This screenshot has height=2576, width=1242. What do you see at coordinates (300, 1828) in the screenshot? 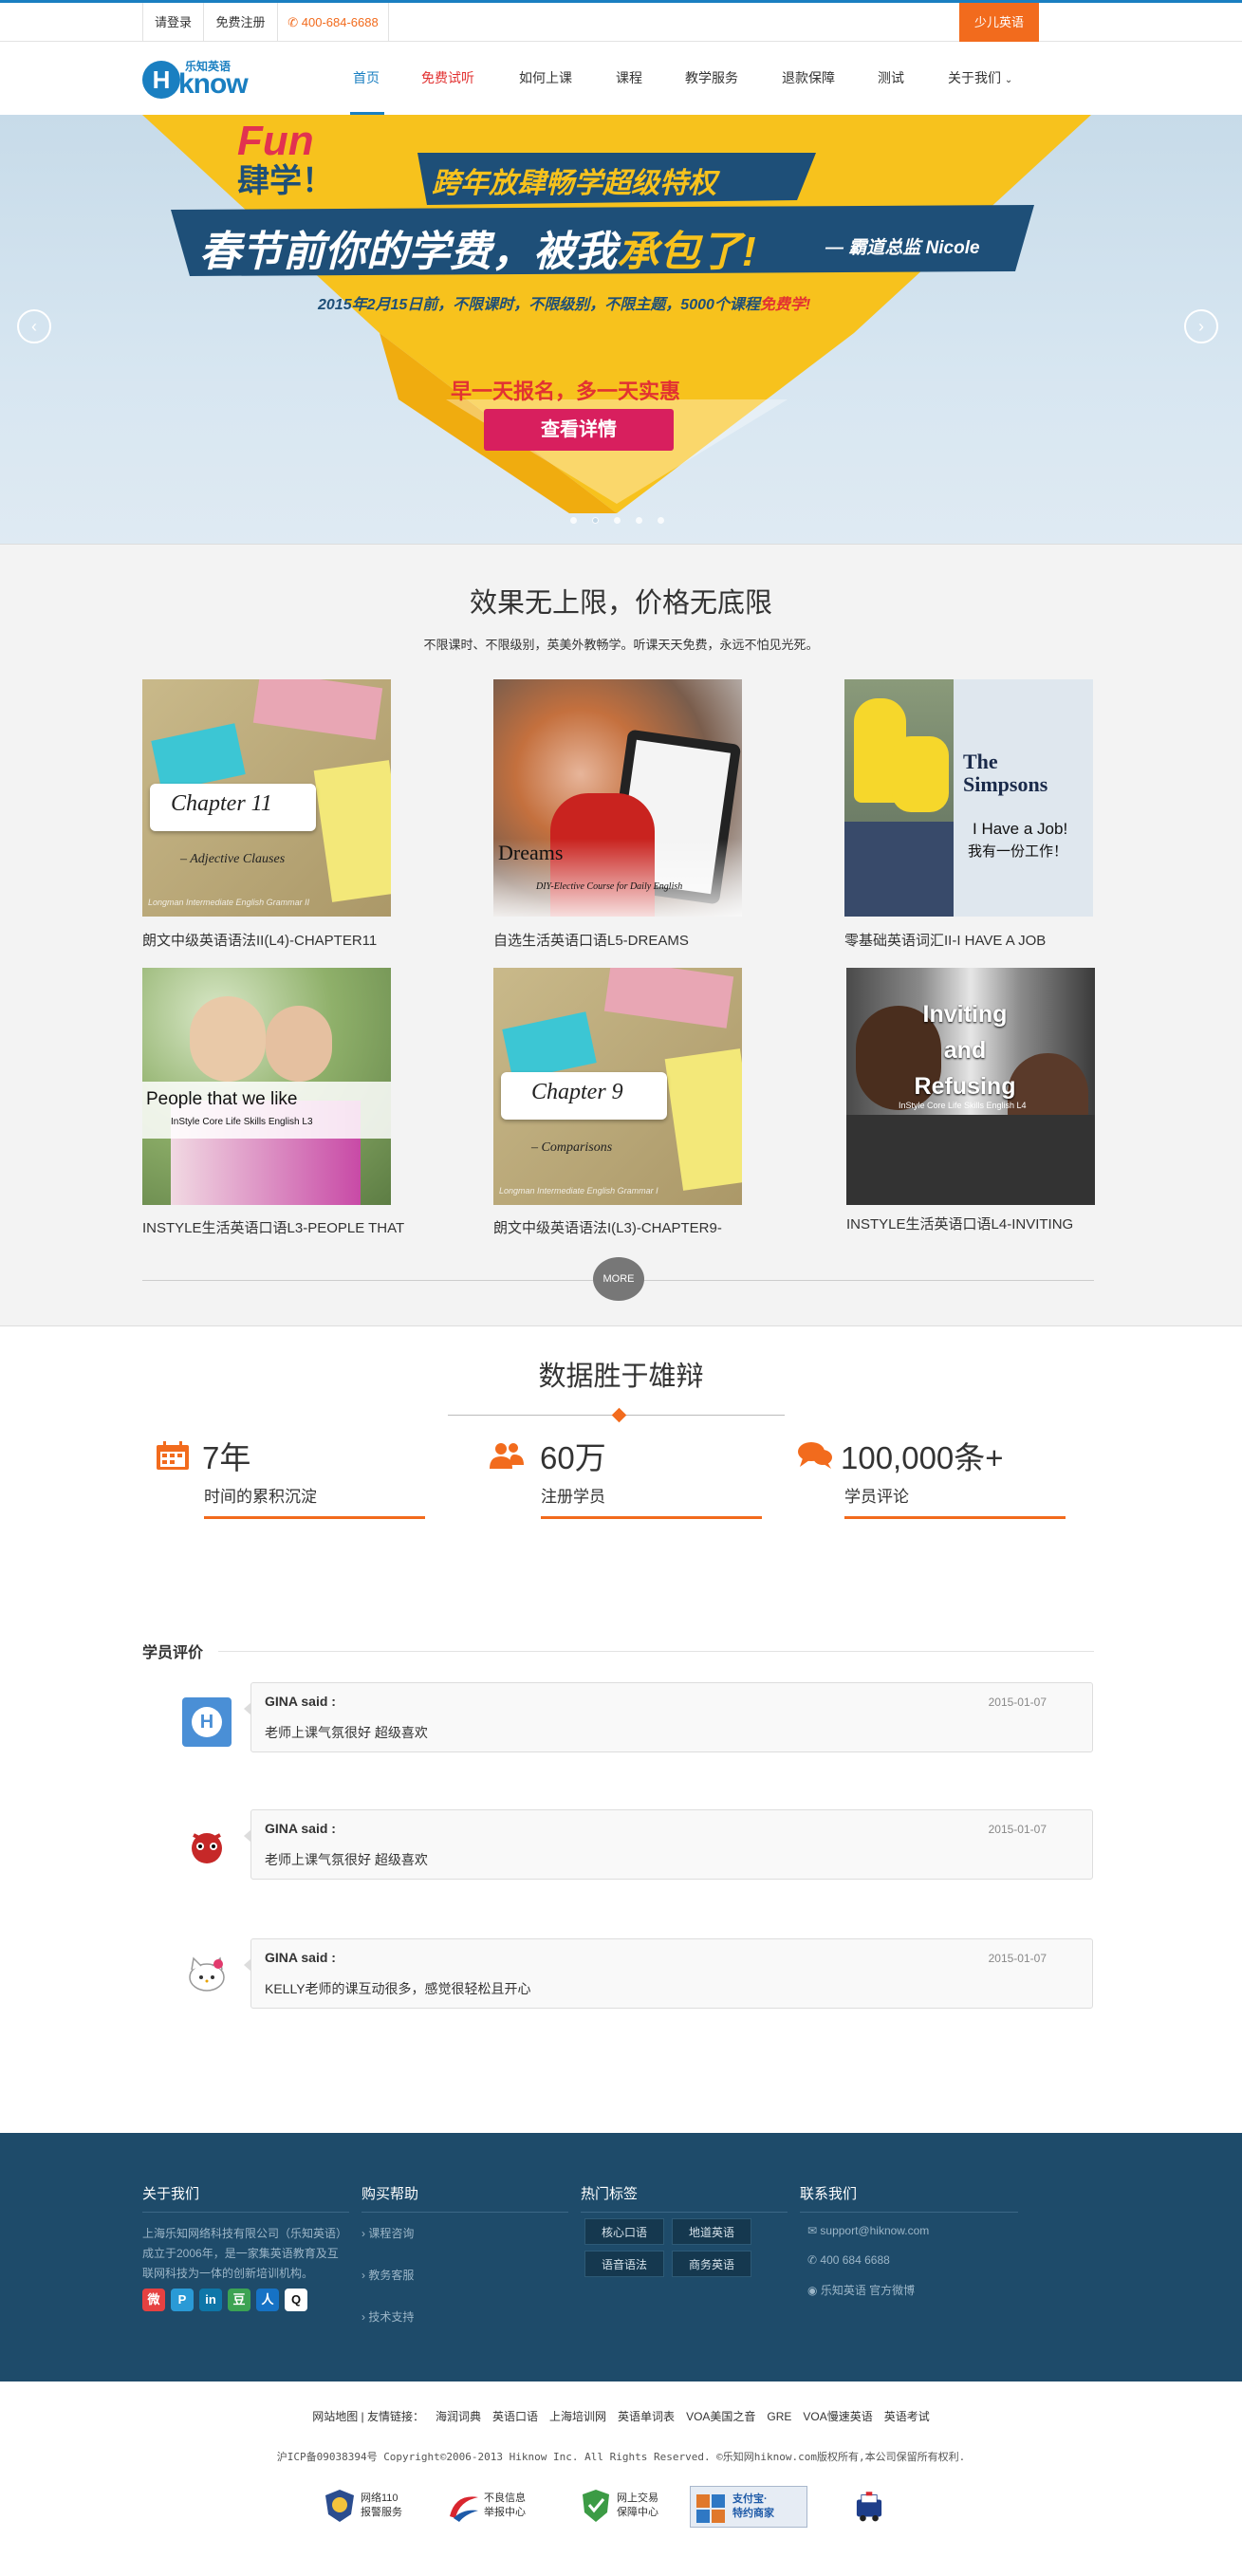
I see `review-name: GINA said :` at bounding box center [300, 1828].